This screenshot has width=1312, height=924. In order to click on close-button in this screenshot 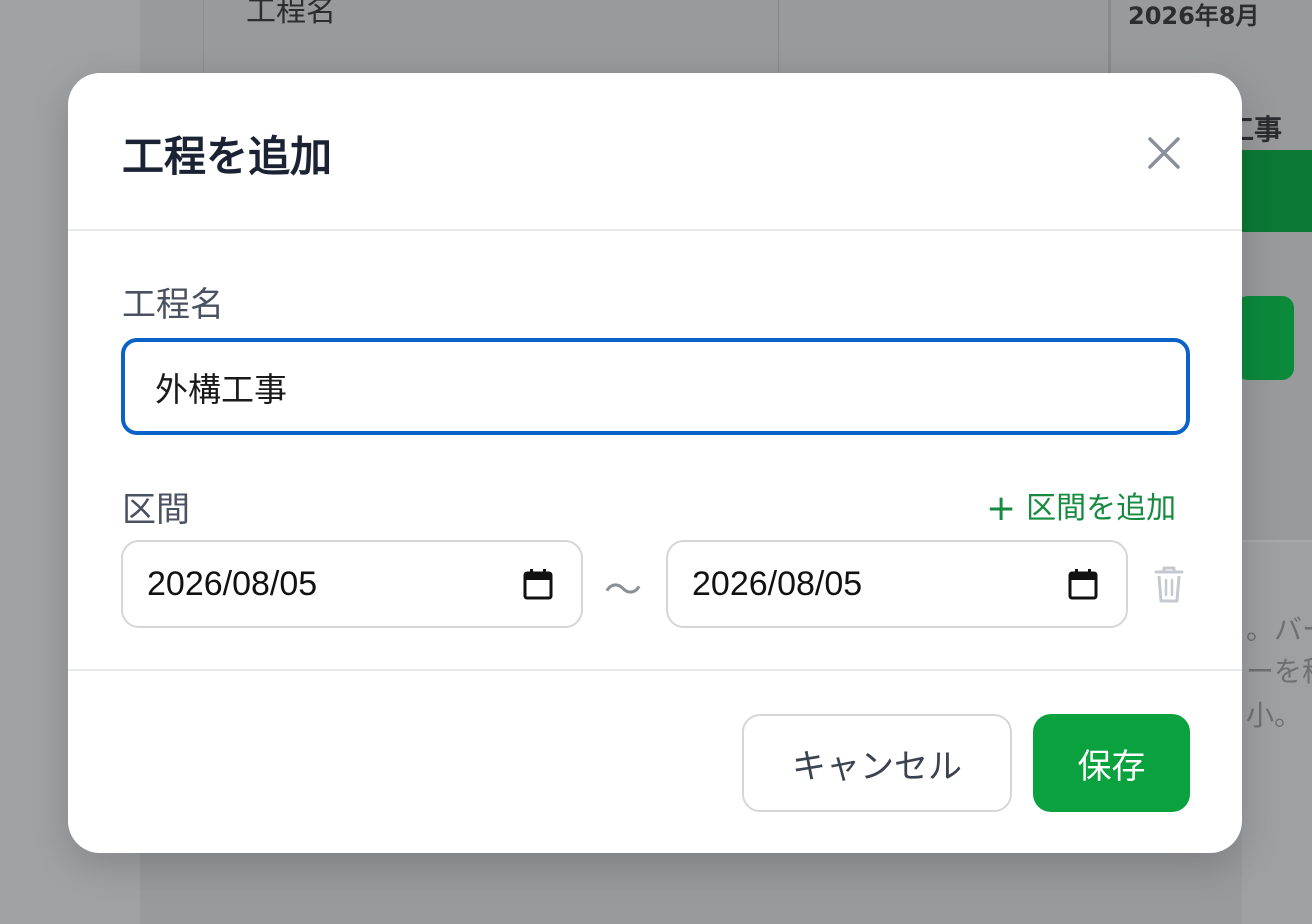, I will do `click(1164, 153)`.